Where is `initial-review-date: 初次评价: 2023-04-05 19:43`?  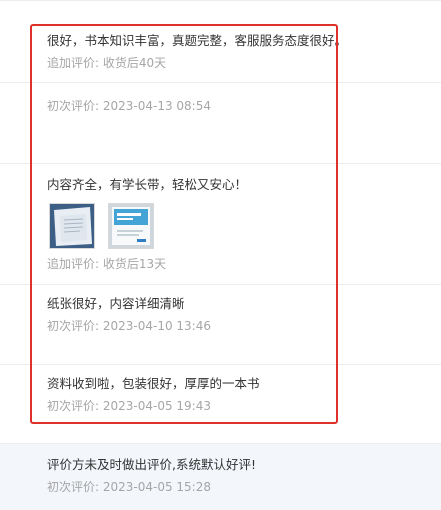 initial-review-date: 初次评价: 2023-04-05 19:43 is located at coordinates (129, 406).